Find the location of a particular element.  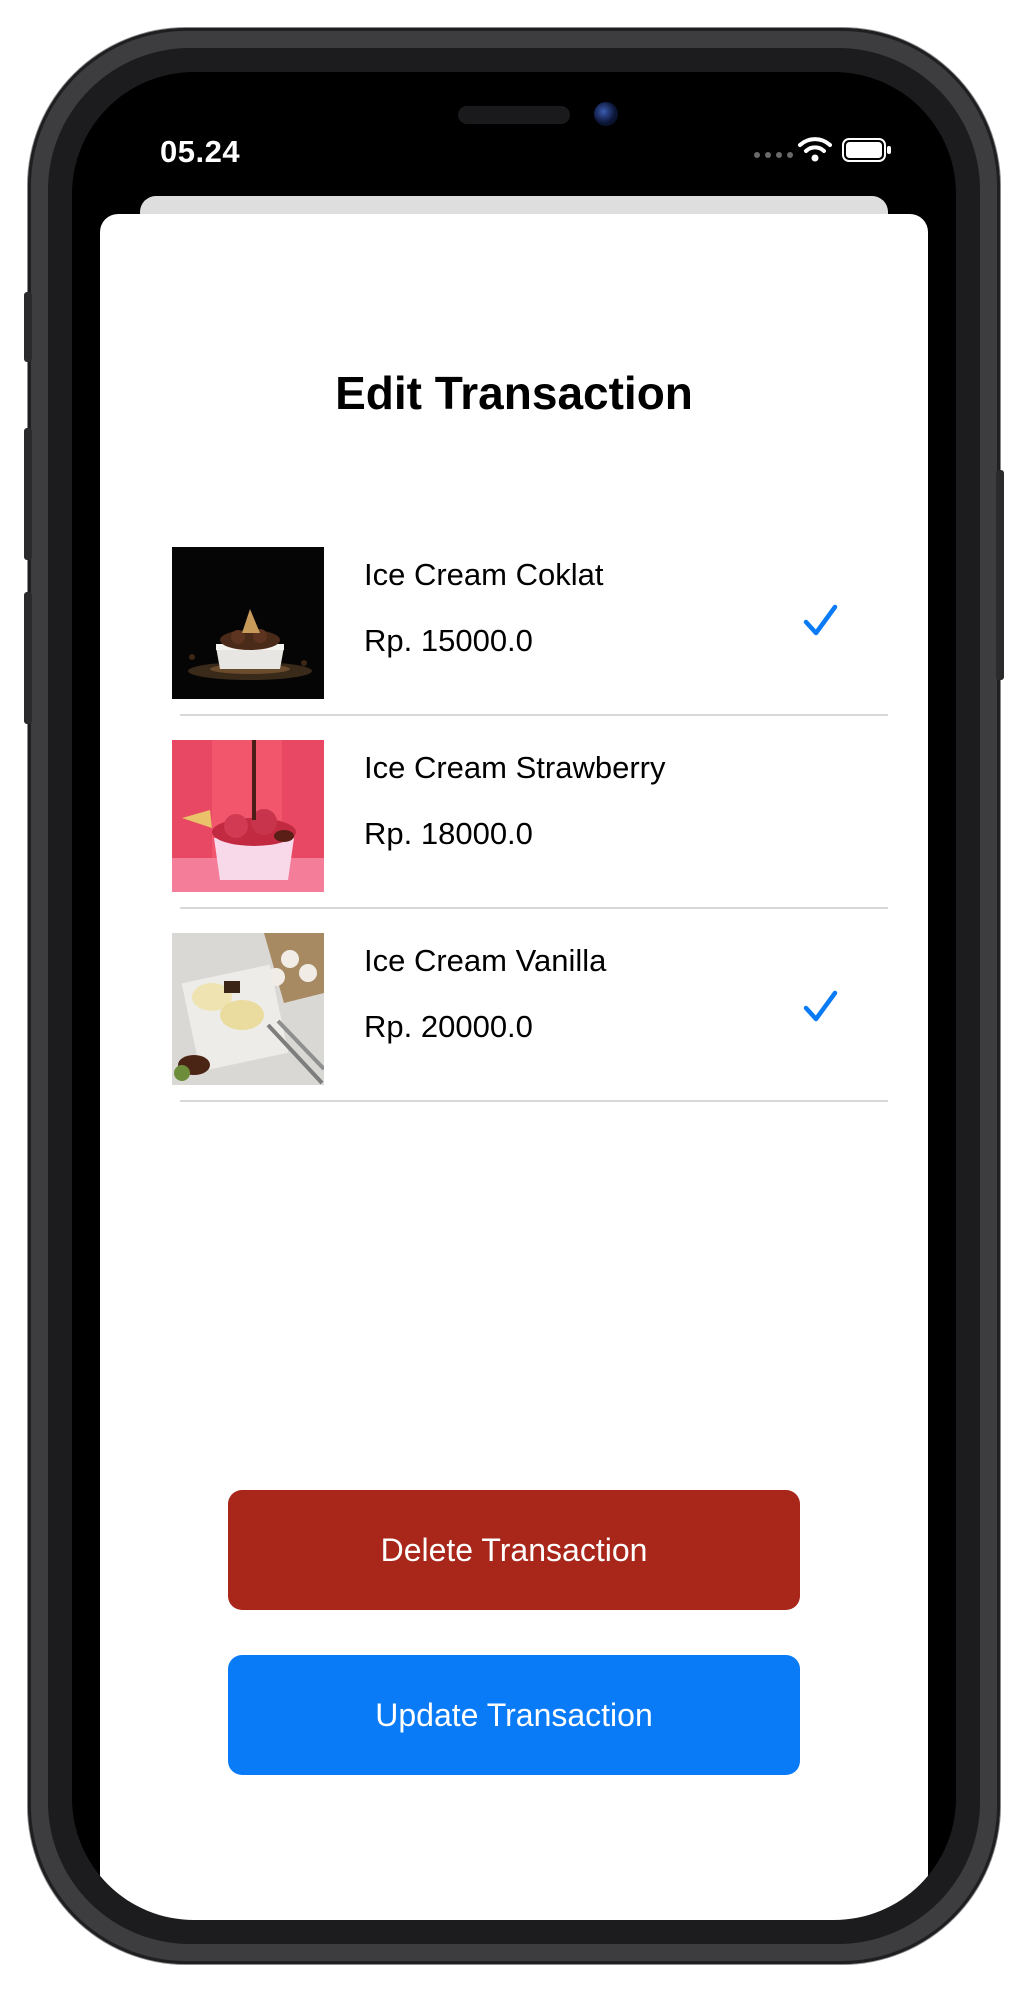

status-time: 05.24 is located at coordinates (200, 151).